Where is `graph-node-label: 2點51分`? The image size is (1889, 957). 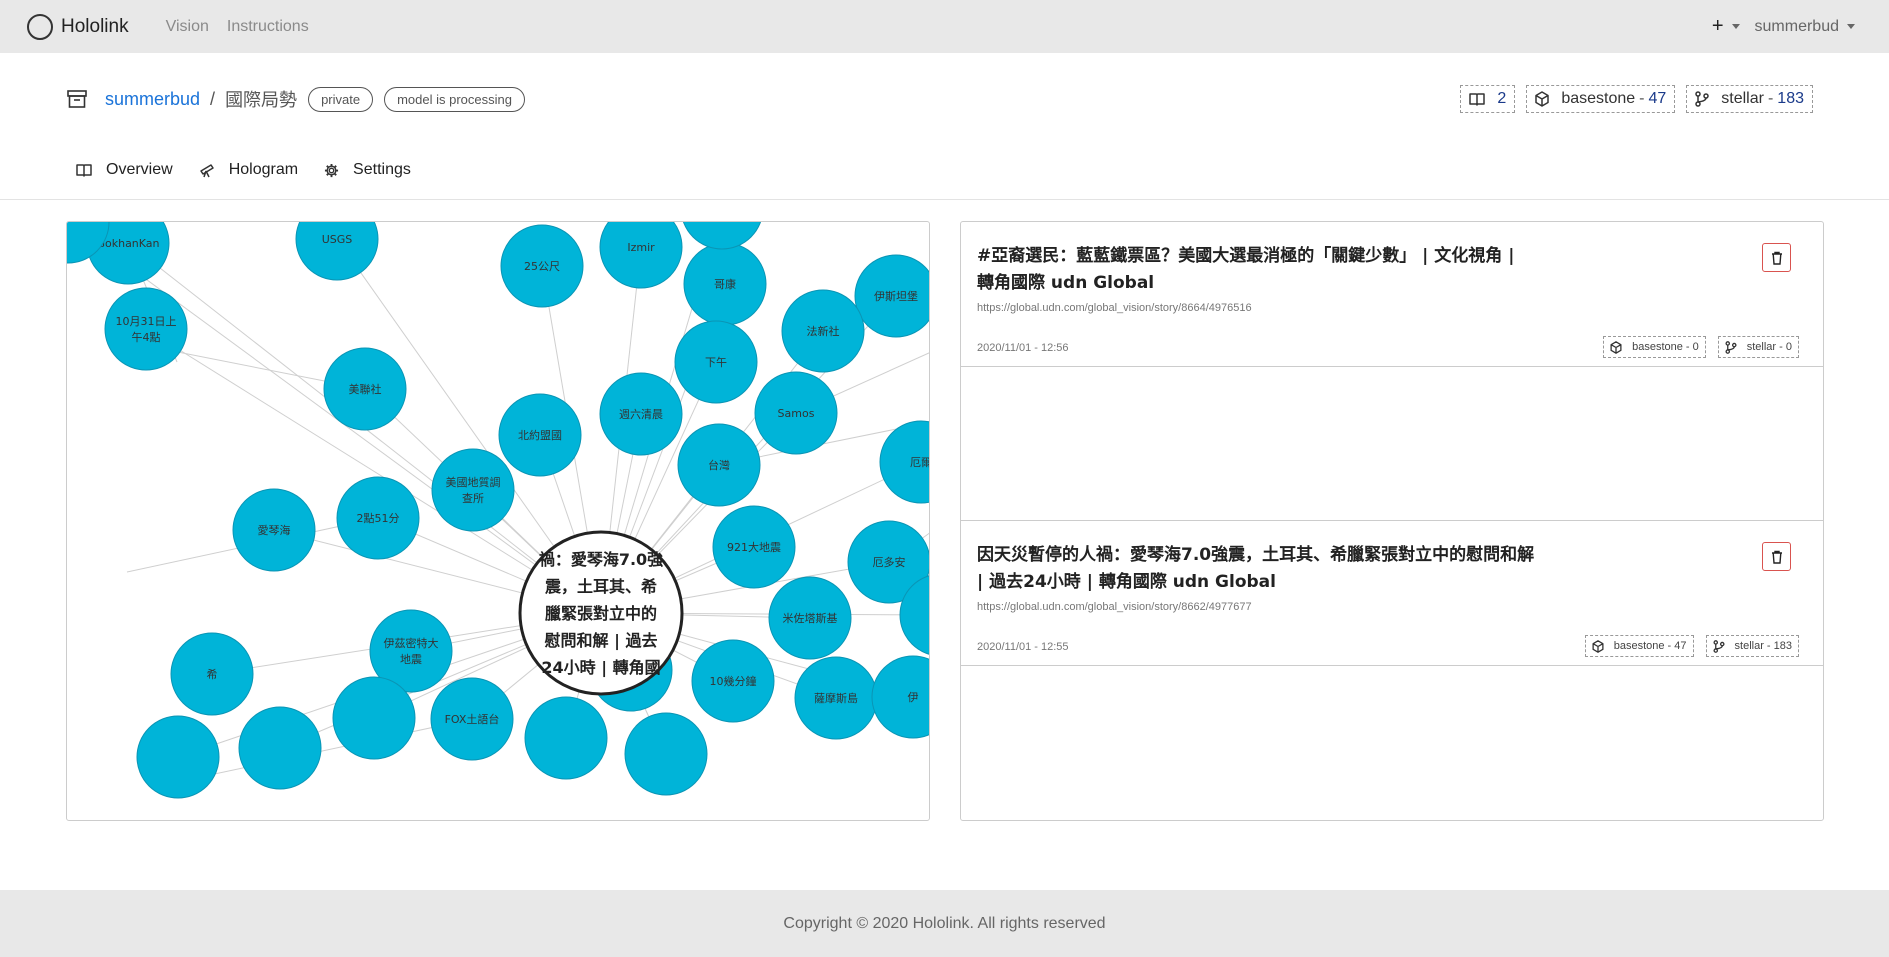 graph-node-label: 2點51分 is located at coordinates (378, 518).